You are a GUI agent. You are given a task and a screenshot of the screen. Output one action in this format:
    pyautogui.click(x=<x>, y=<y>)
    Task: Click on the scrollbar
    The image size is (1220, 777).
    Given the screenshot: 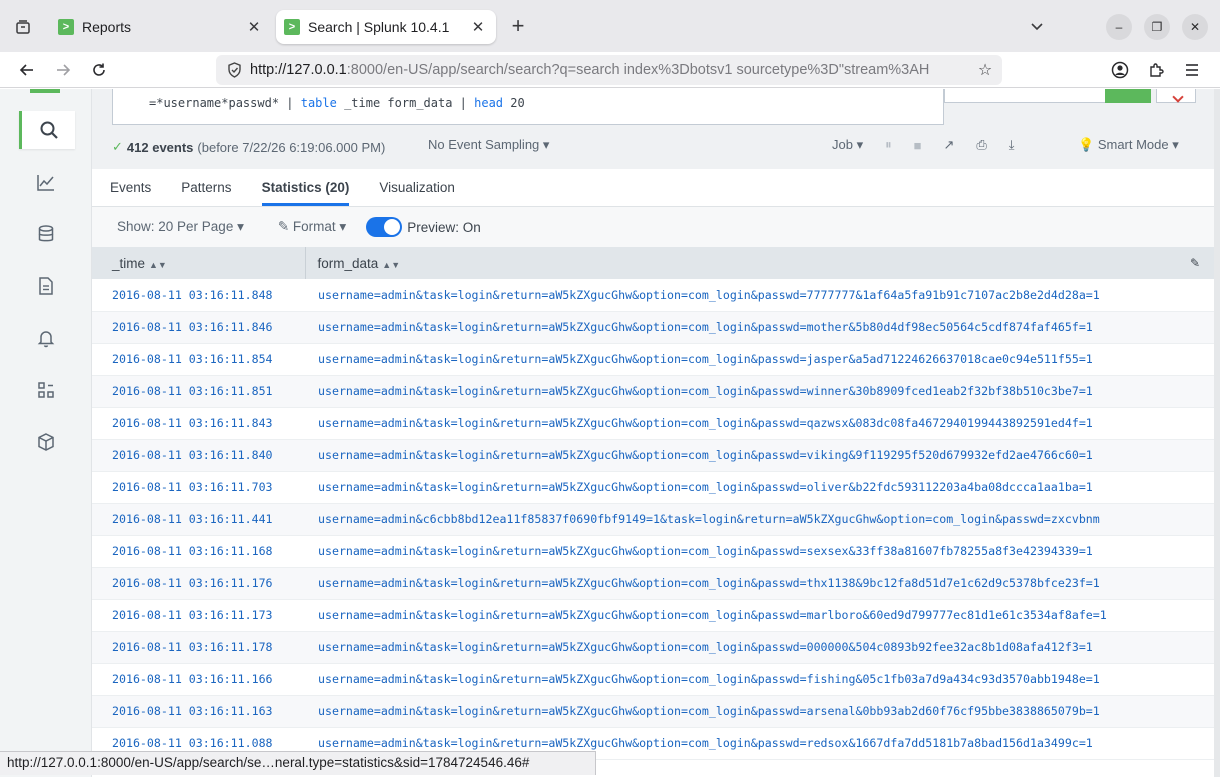 What is the action you would take?
    pyautogui.click(x=1217, y=433)
    